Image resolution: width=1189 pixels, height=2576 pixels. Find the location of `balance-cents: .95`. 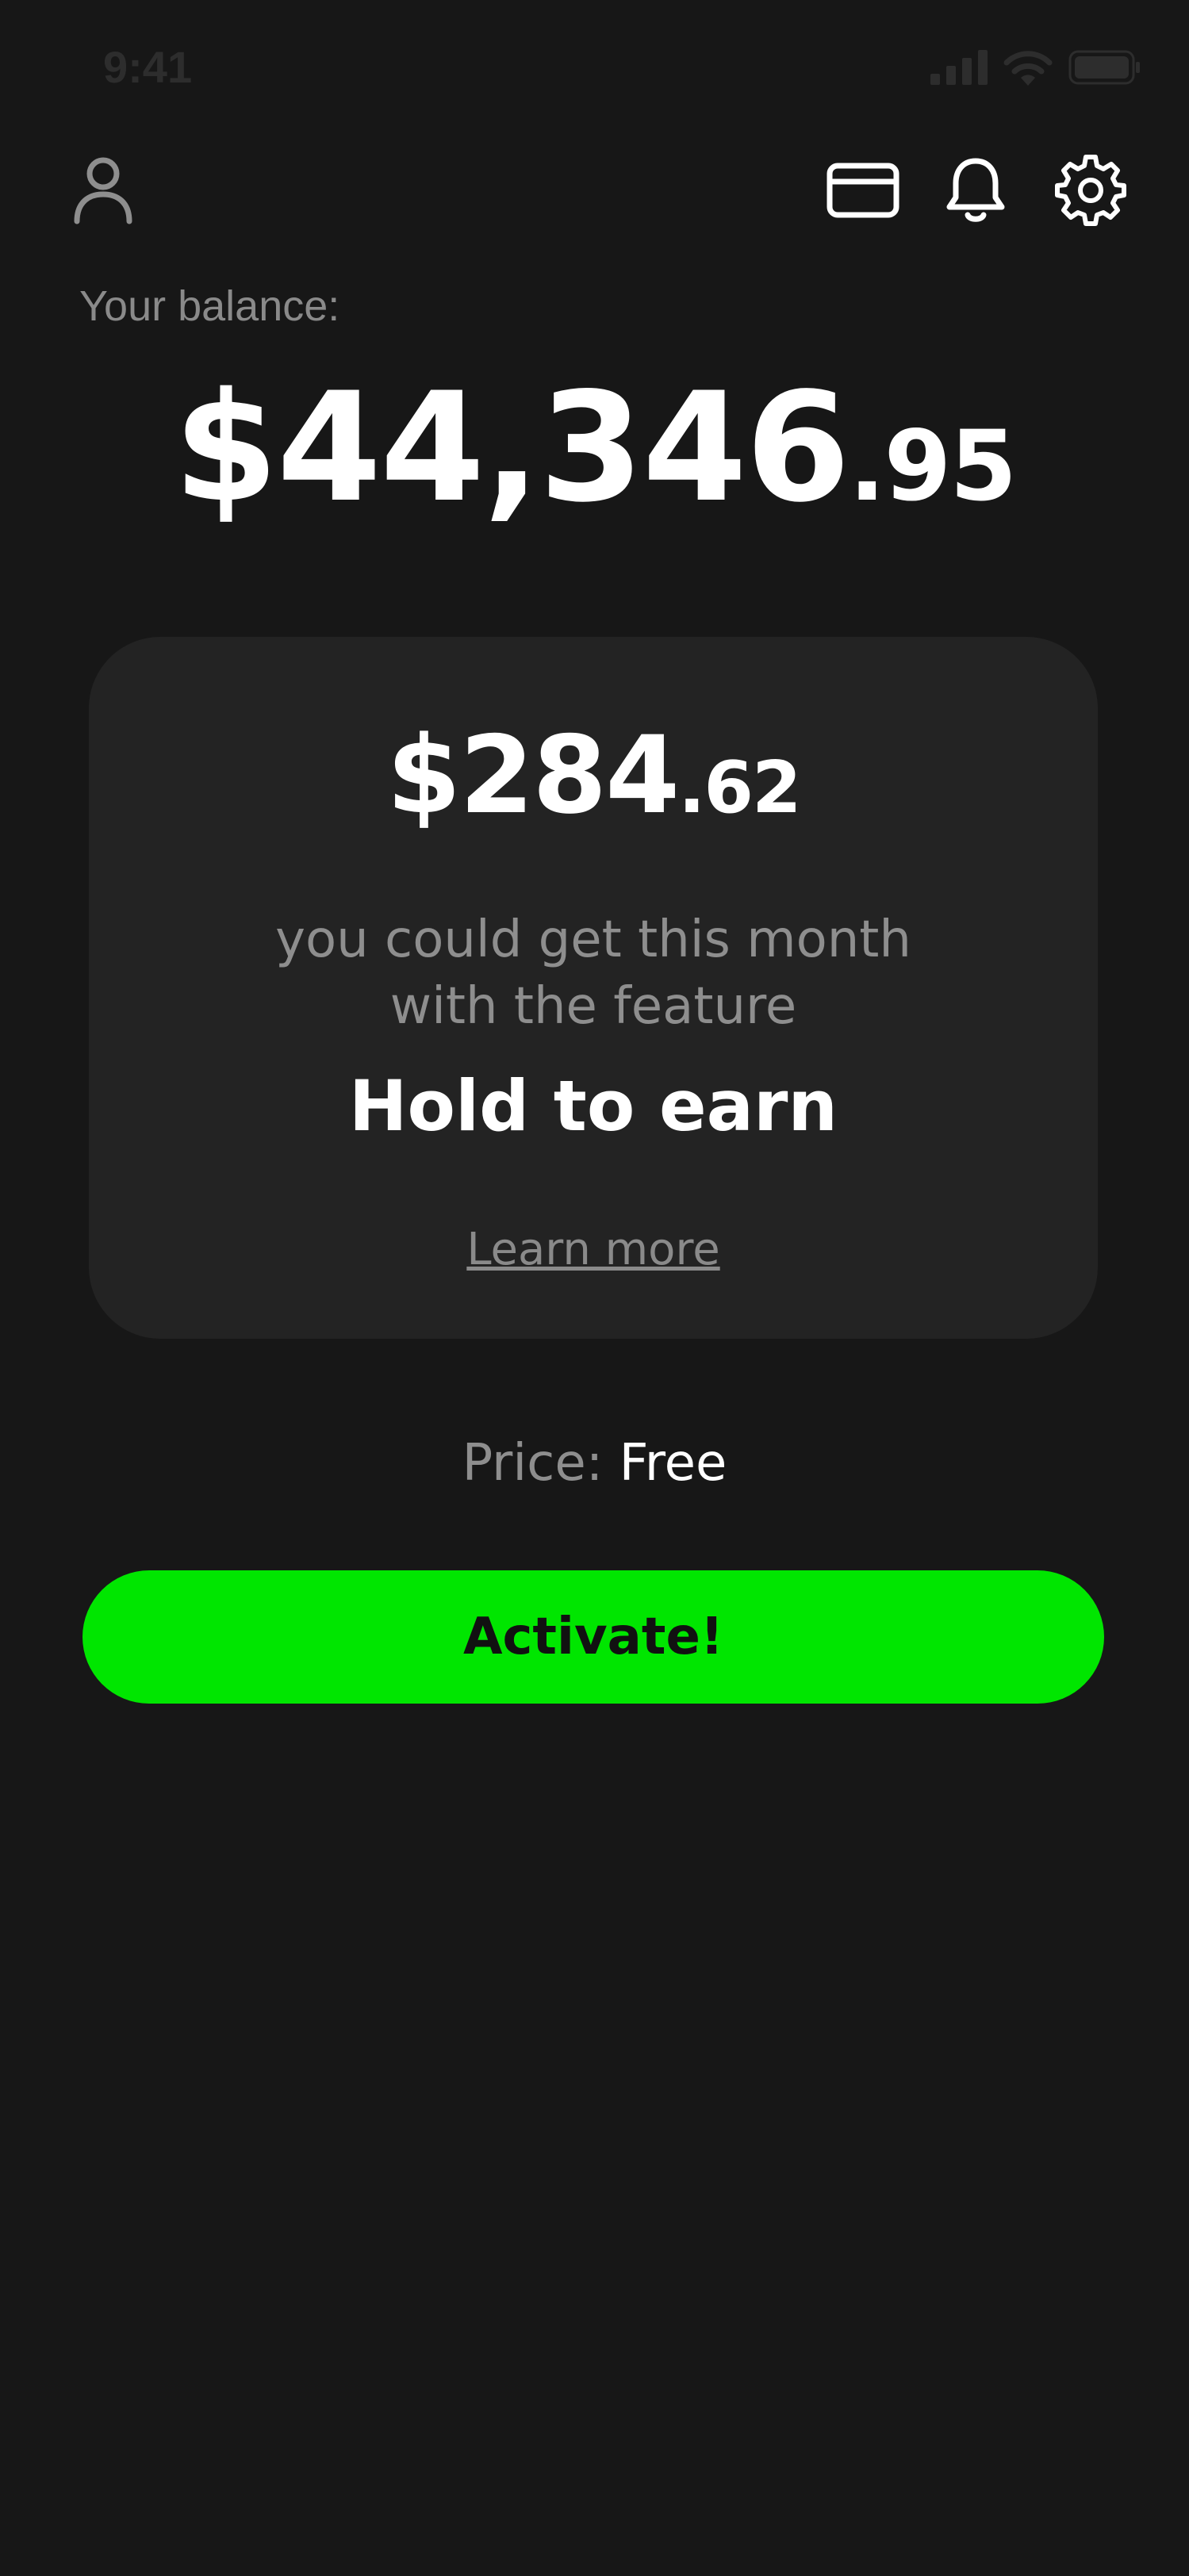

balance-cents: .95 is located at coordinates (933, 467).